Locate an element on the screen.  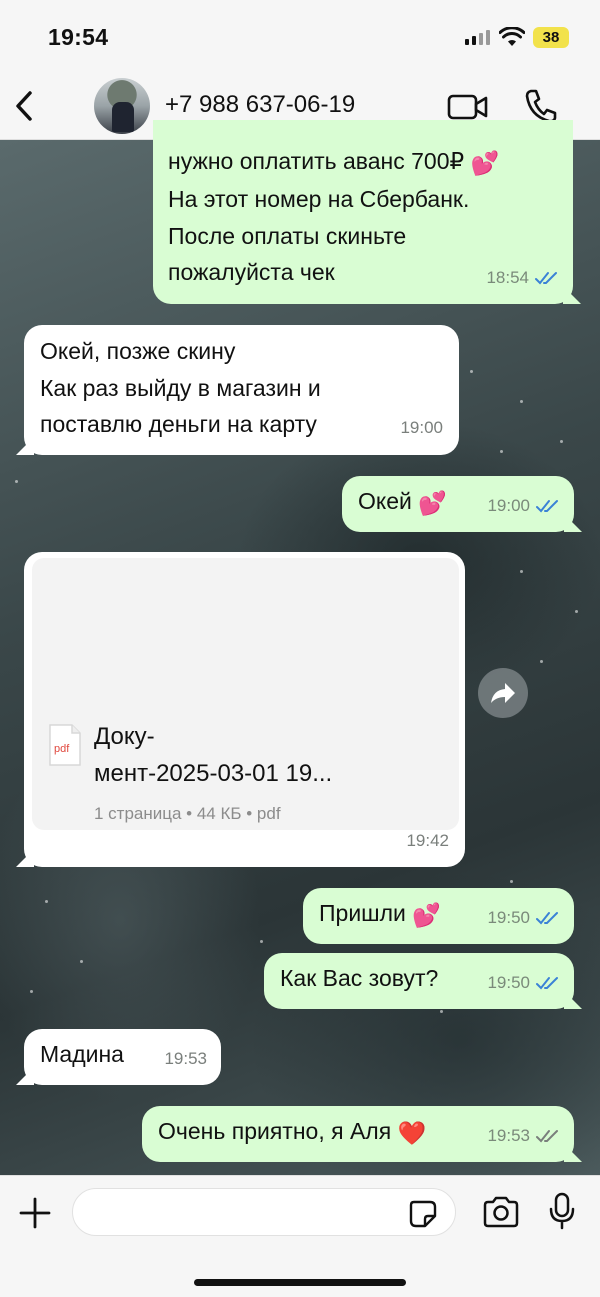
message-bubble-outgoing: Как Вас зовут? 19:50 is located at coordinates (423, 981).